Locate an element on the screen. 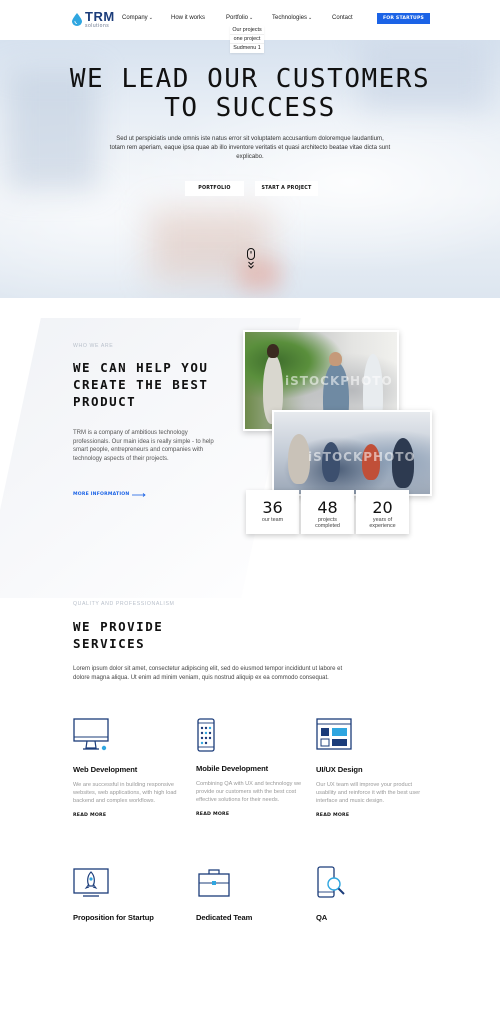 The width and height of the screenshot is (500, 1020). service-title: Web Development is located at coordinates (105, 769).